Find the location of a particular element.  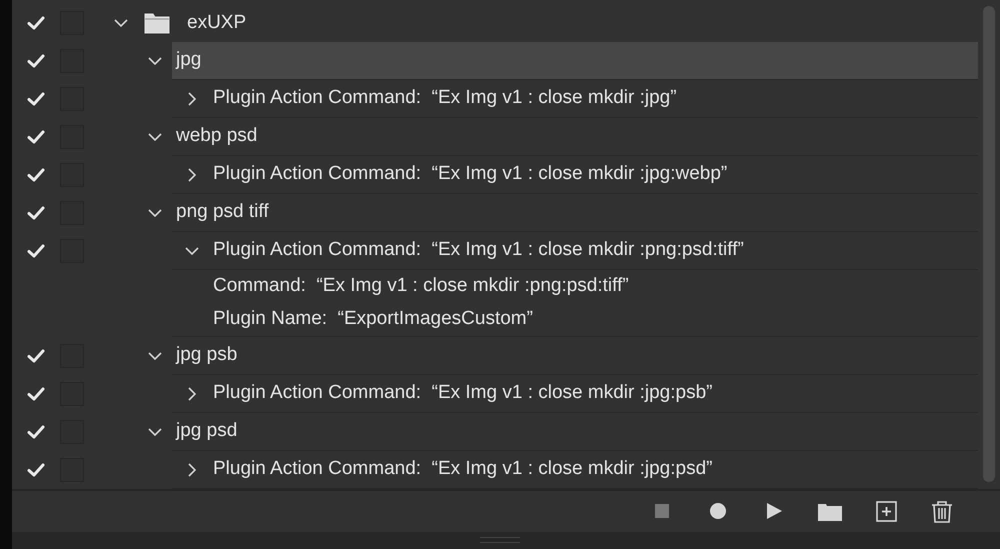

step-detail: Plugin Name: “ExportImagesCustom” is located at coordinates (373, 319).